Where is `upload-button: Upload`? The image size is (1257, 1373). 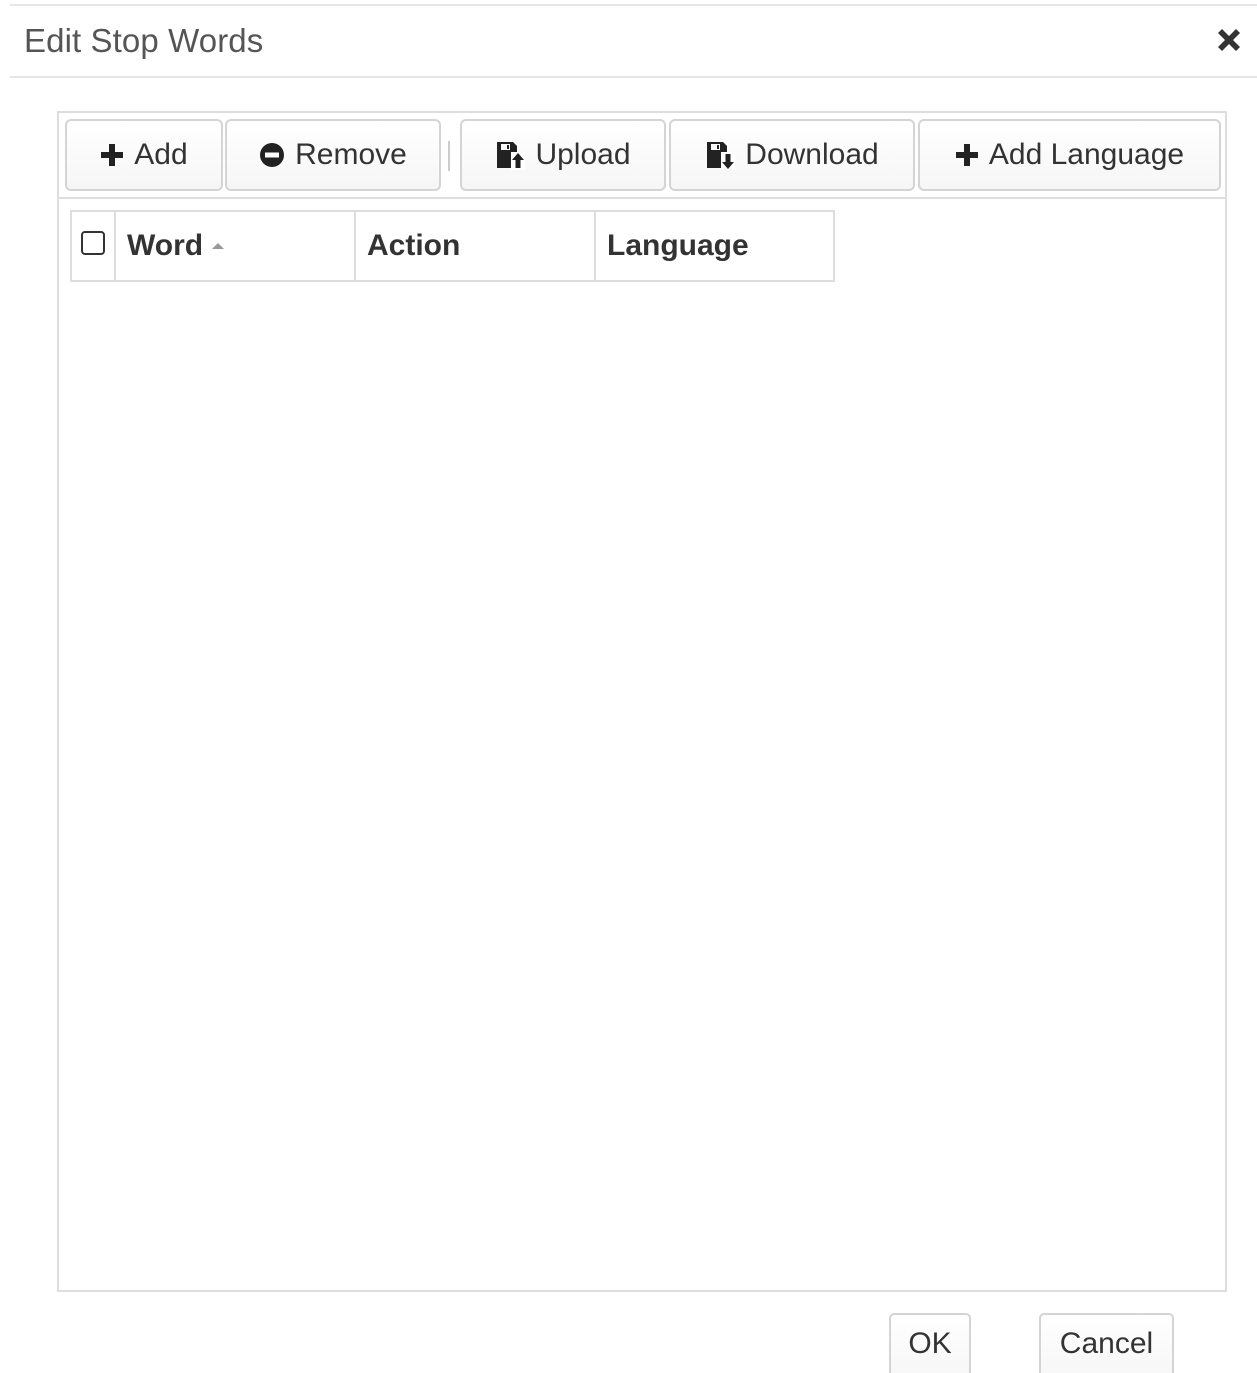 upload-button: Upload is located at coordinates (563, 155).